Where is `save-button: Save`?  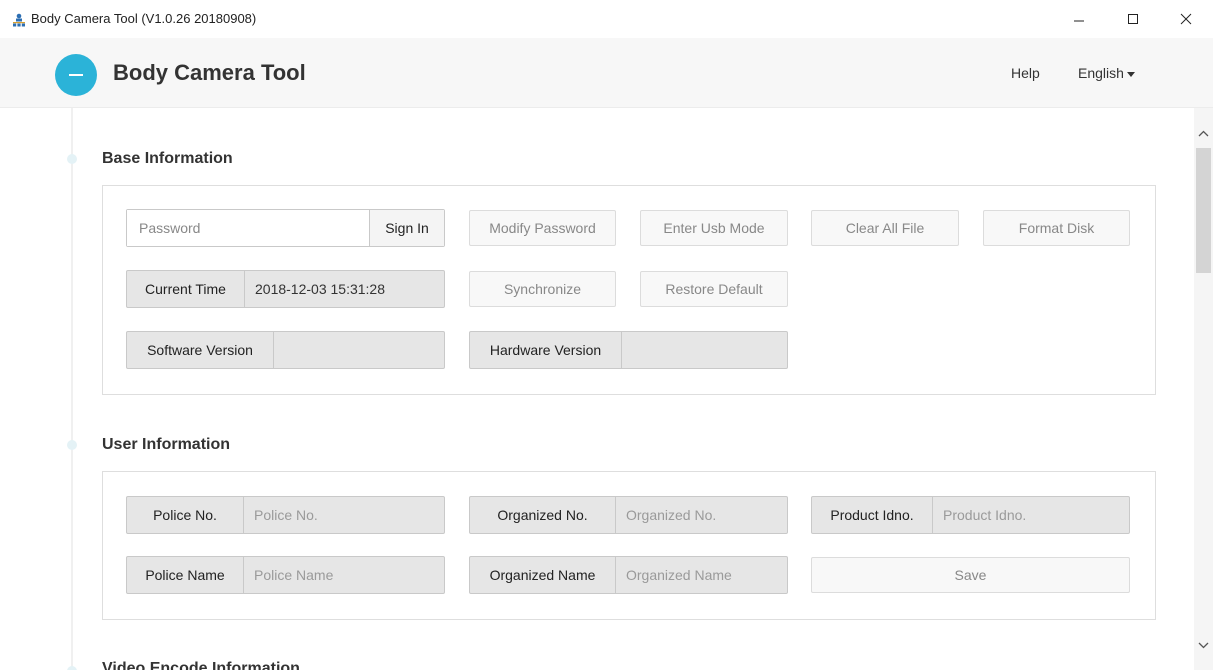 save-button: Save is located at coordinates (970, 575).